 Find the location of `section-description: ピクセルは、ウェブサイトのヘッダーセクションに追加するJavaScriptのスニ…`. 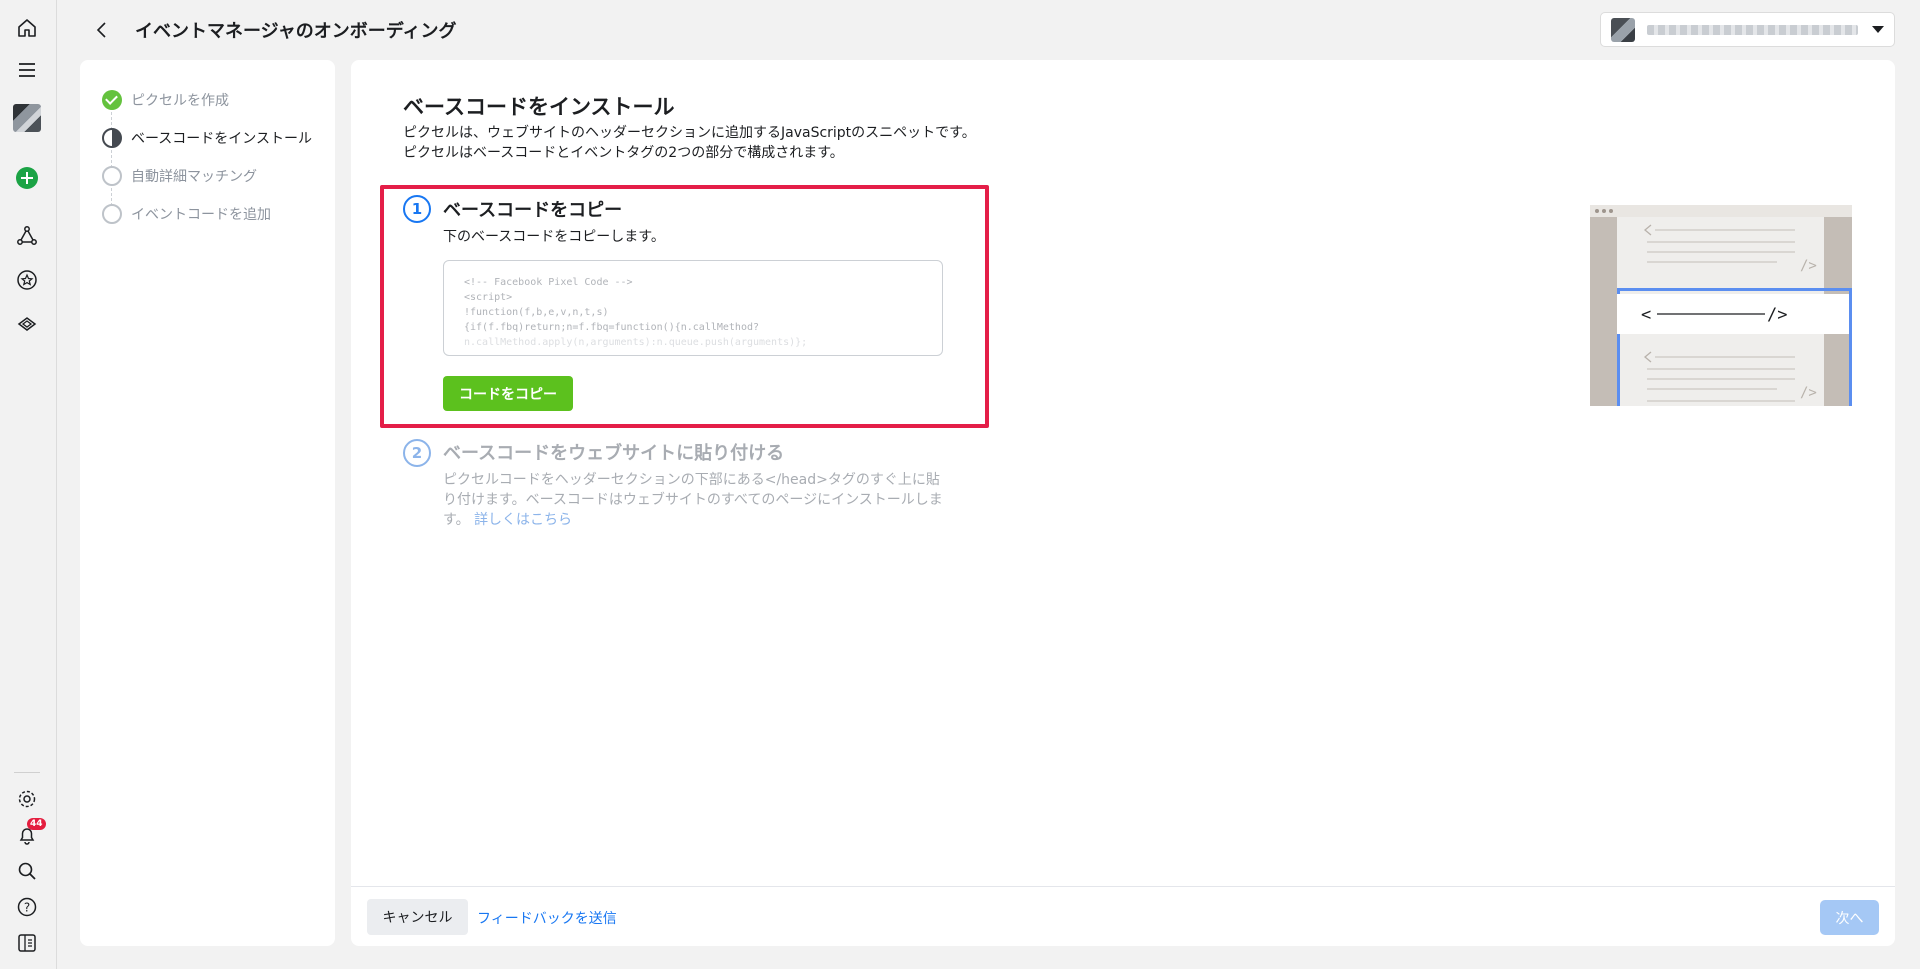

section-description: ピクセルは、ウェブサイトのヘッダーセクションに追加するJavaScriptのスニ… is located at coordinates (689, 143).